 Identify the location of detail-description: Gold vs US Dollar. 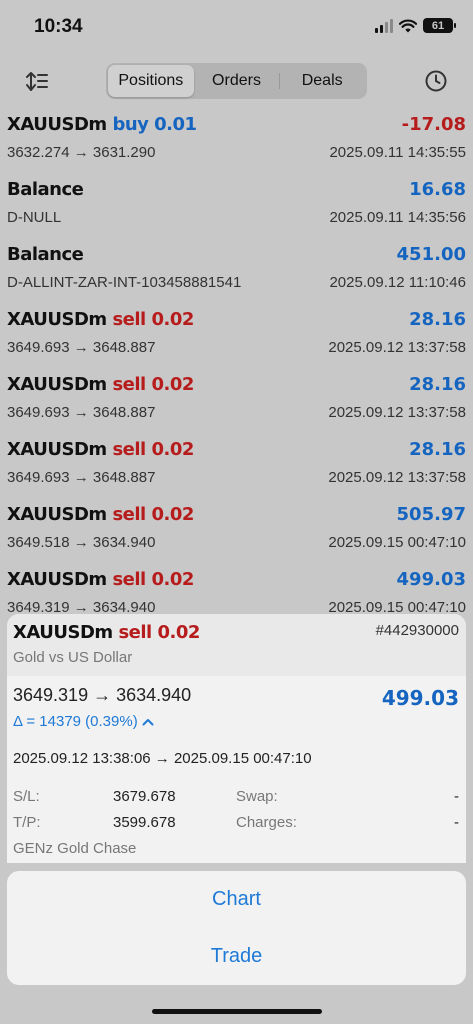
(73, 657).